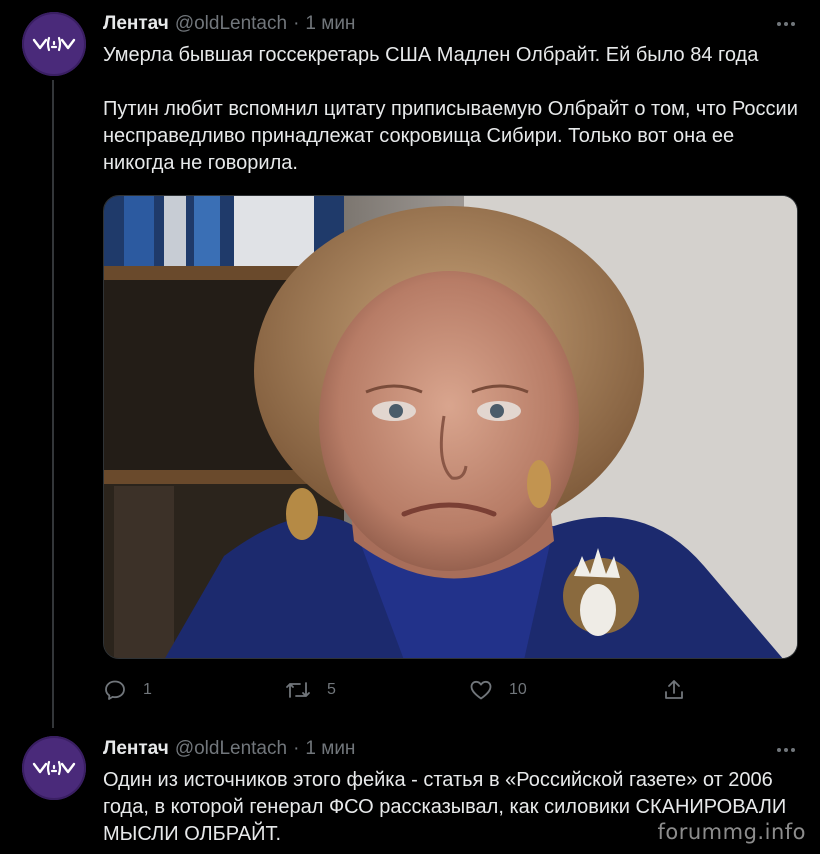  I want to click on share-icon, so click(674, 689).